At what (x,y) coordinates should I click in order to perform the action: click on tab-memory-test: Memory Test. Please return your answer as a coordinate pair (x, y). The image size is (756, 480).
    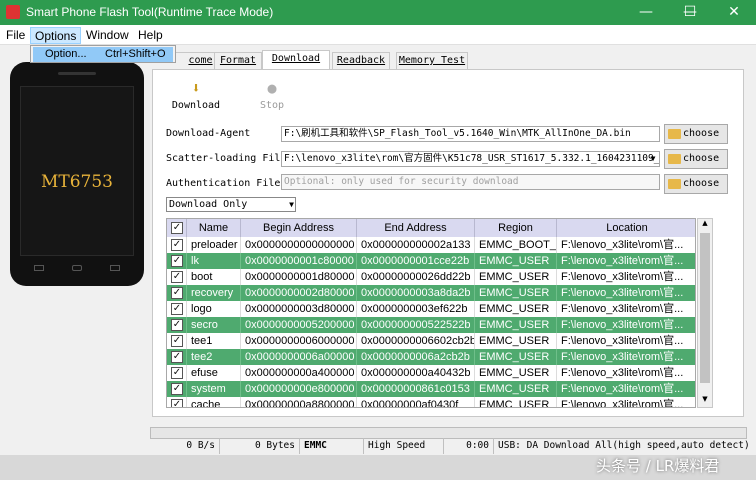
    Looking at the image, I should click on (432, 60).